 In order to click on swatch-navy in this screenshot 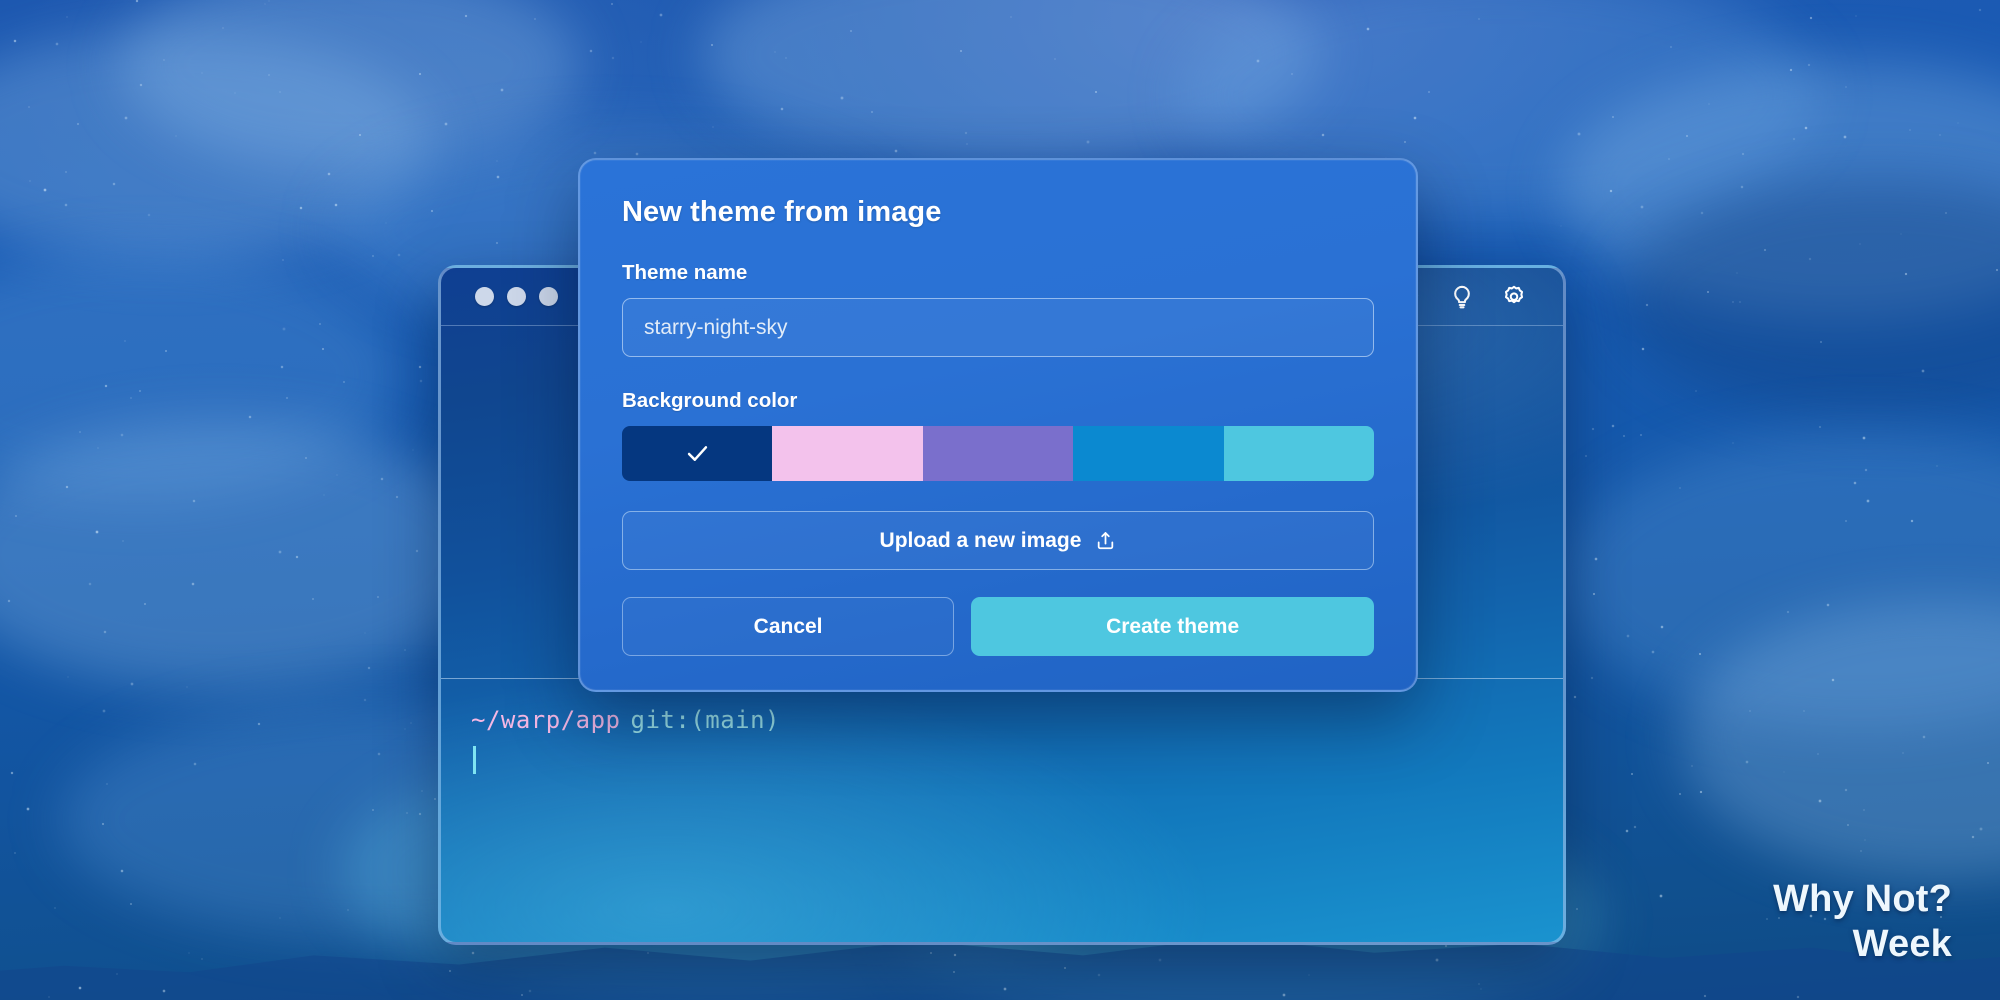, I will do `click(697, 453)`.